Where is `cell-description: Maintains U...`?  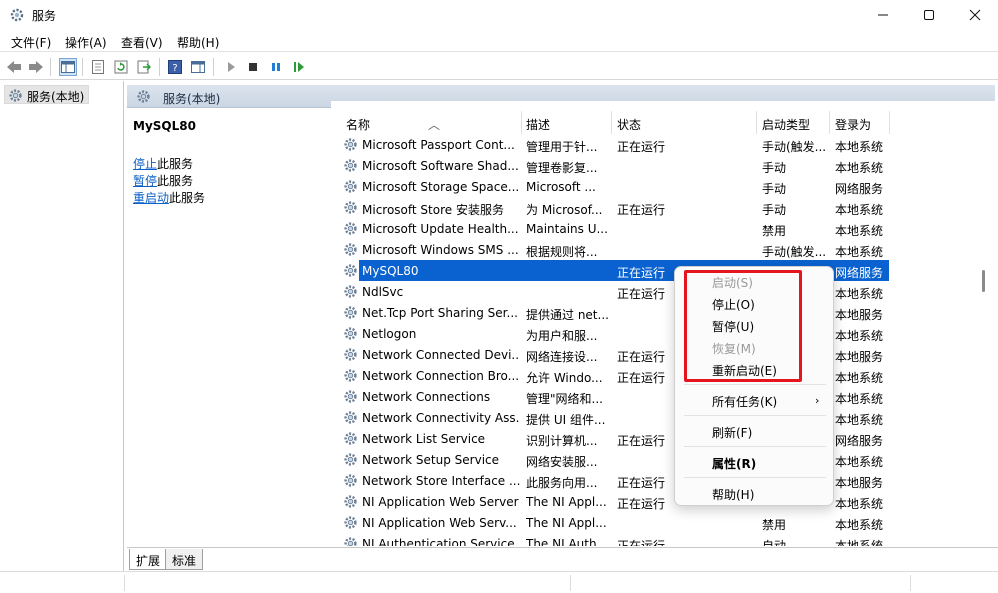 cell-description: Maintains U... is located at coordinates (567, 229).